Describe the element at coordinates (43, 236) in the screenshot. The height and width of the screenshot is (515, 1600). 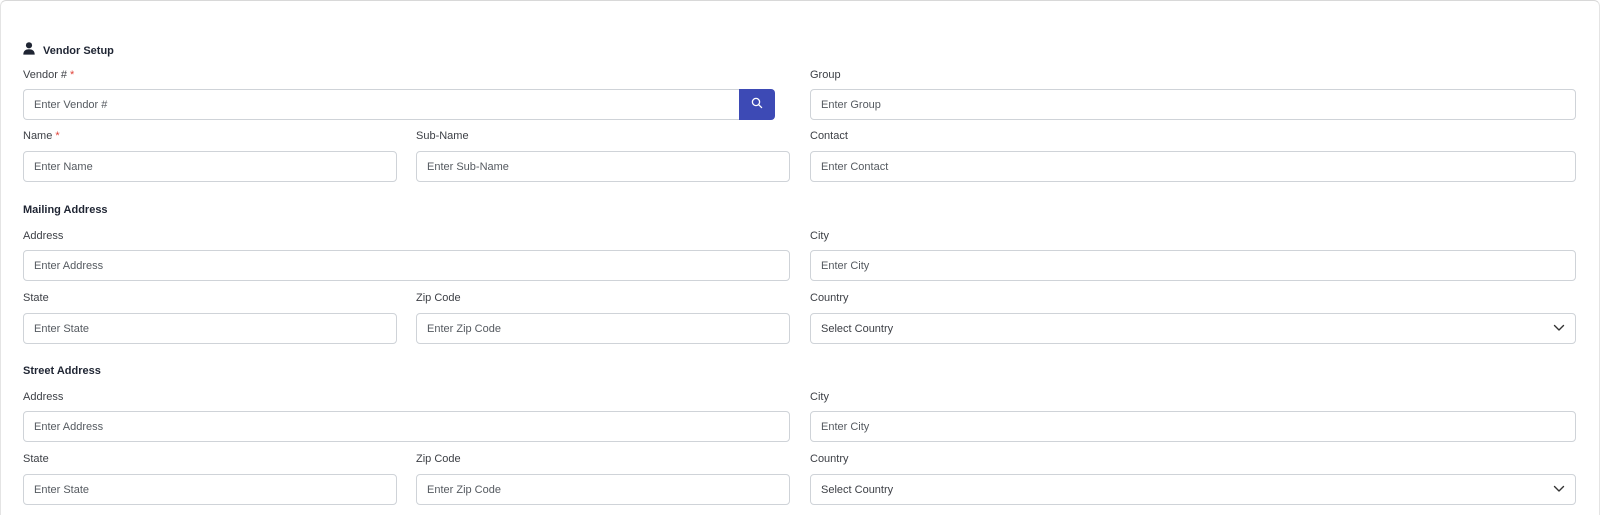
I see `mailing-address-label: Address` at that location.